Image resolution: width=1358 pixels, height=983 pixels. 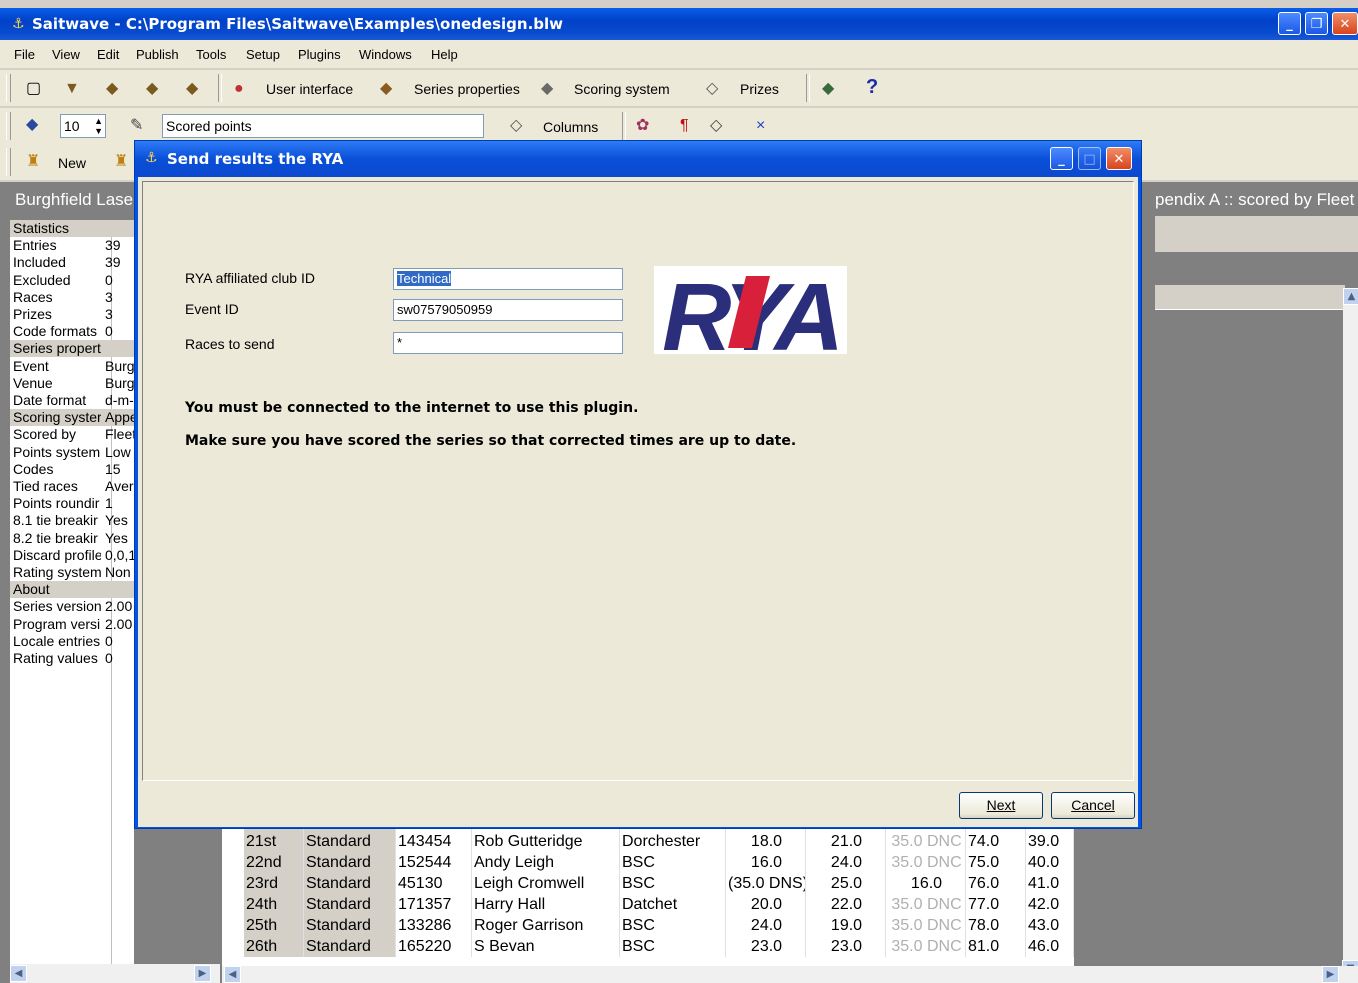 What do you see at coordinates (1345, 23) in the screenshot?
I see `close-button: ✕` at bounding box center [1345, 23].